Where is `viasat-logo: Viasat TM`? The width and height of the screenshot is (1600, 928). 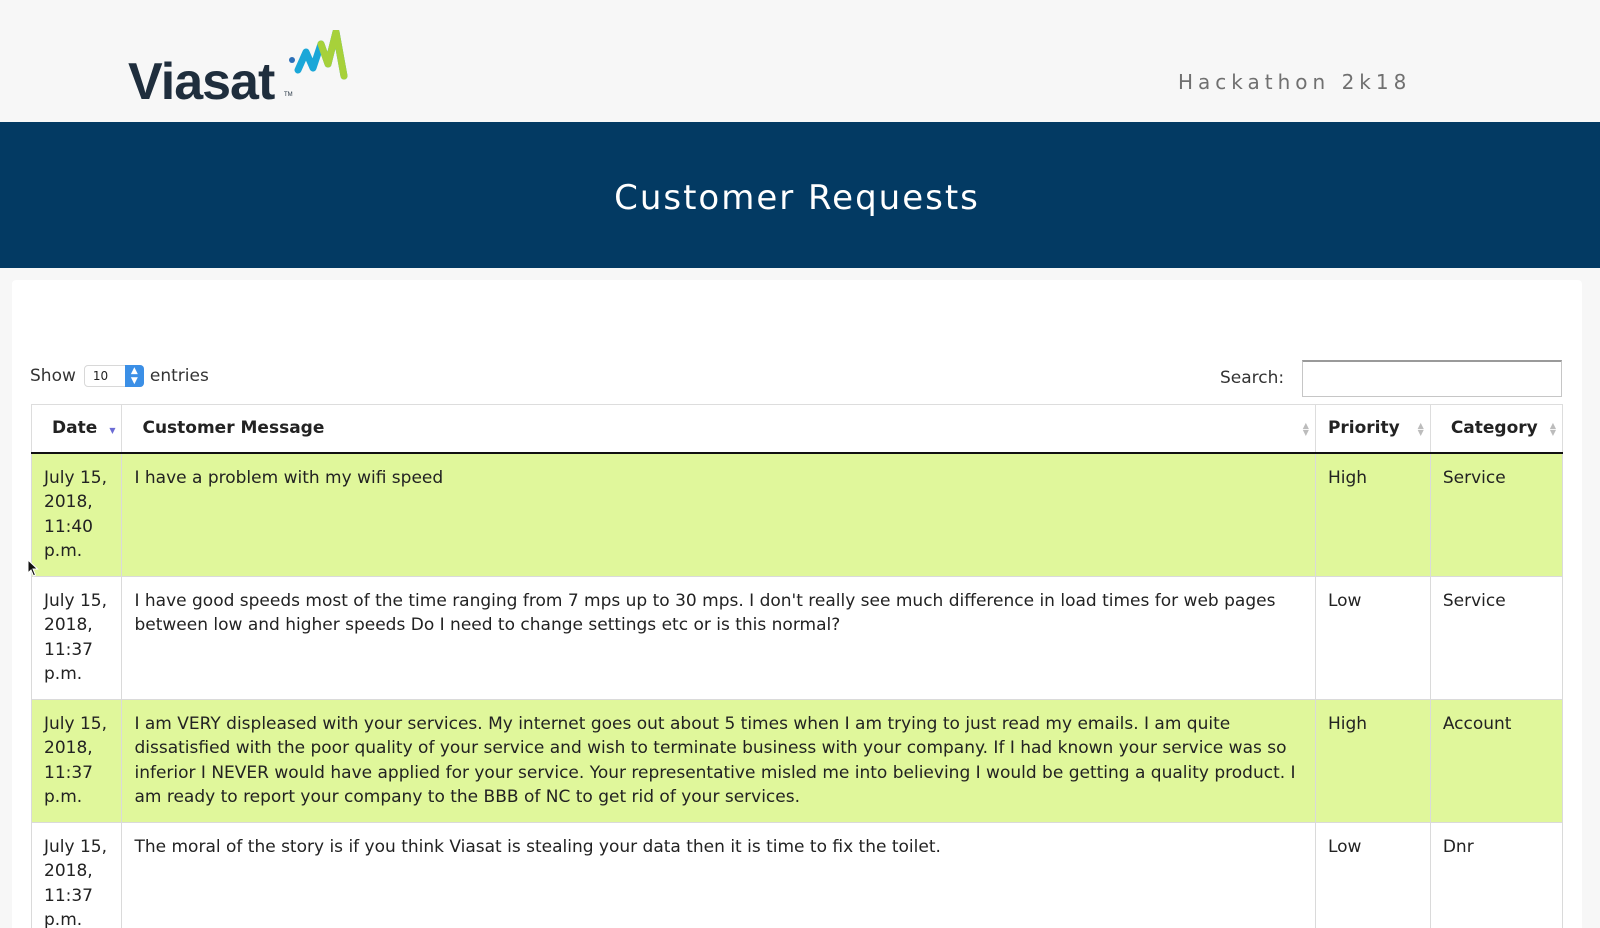
viasat-logo: Viasat TM is located at coordinates (243, 70).